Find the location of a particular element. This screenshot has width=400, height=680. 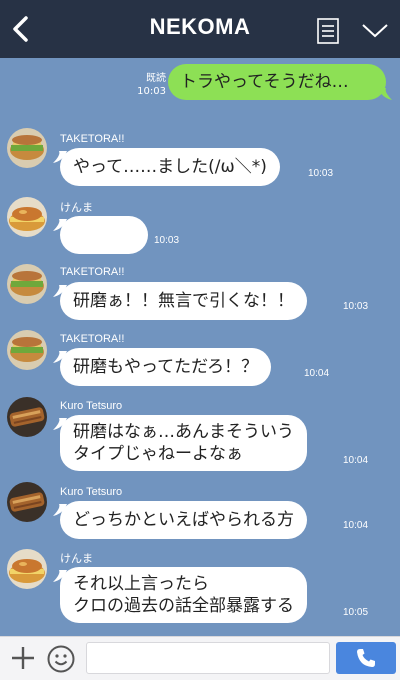

add-button is located at coordinates (23, 658).